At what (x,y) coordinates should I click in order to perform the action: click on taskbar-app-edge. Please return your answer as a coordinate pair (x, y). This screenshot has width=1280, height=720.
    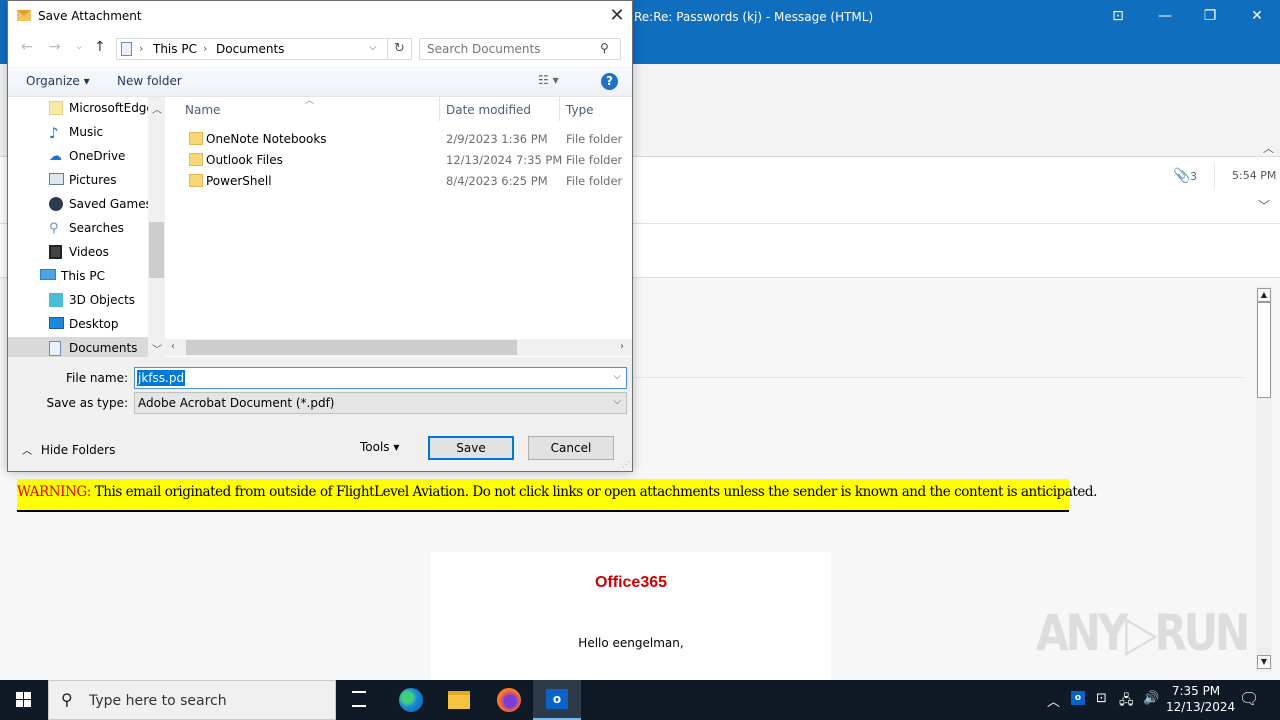
    Looking at the image, I should click on (411, 700).